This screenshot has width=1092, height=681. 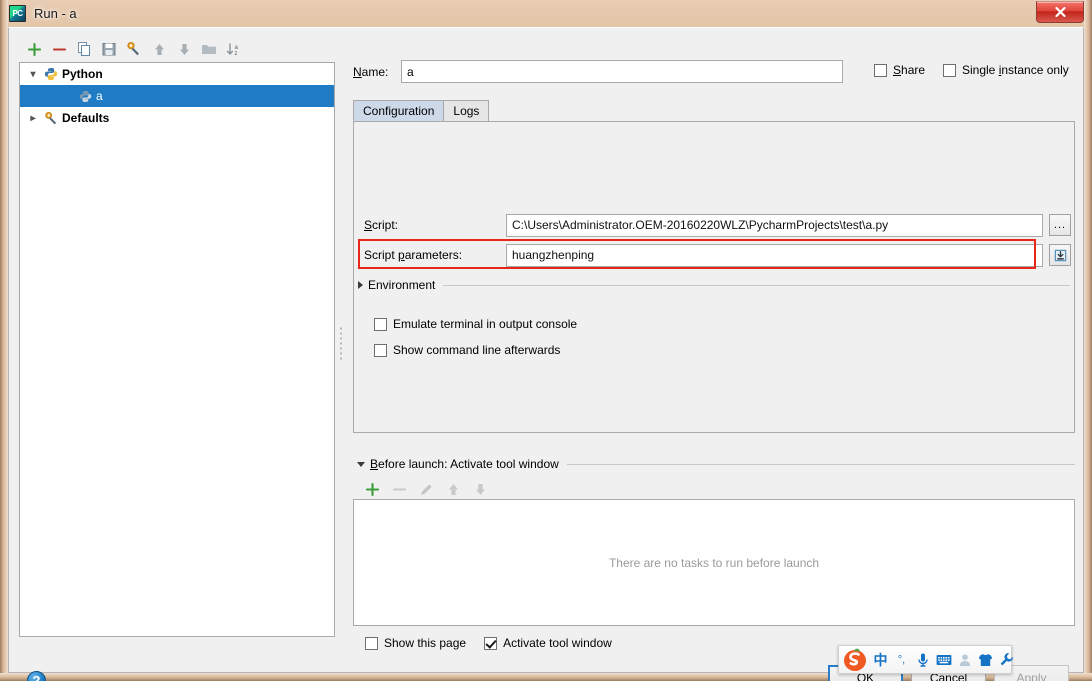 What do you see at coordinates (34, 49) in the screenshot?
I see `add-configuration-button` at bounding box center [34, 49].